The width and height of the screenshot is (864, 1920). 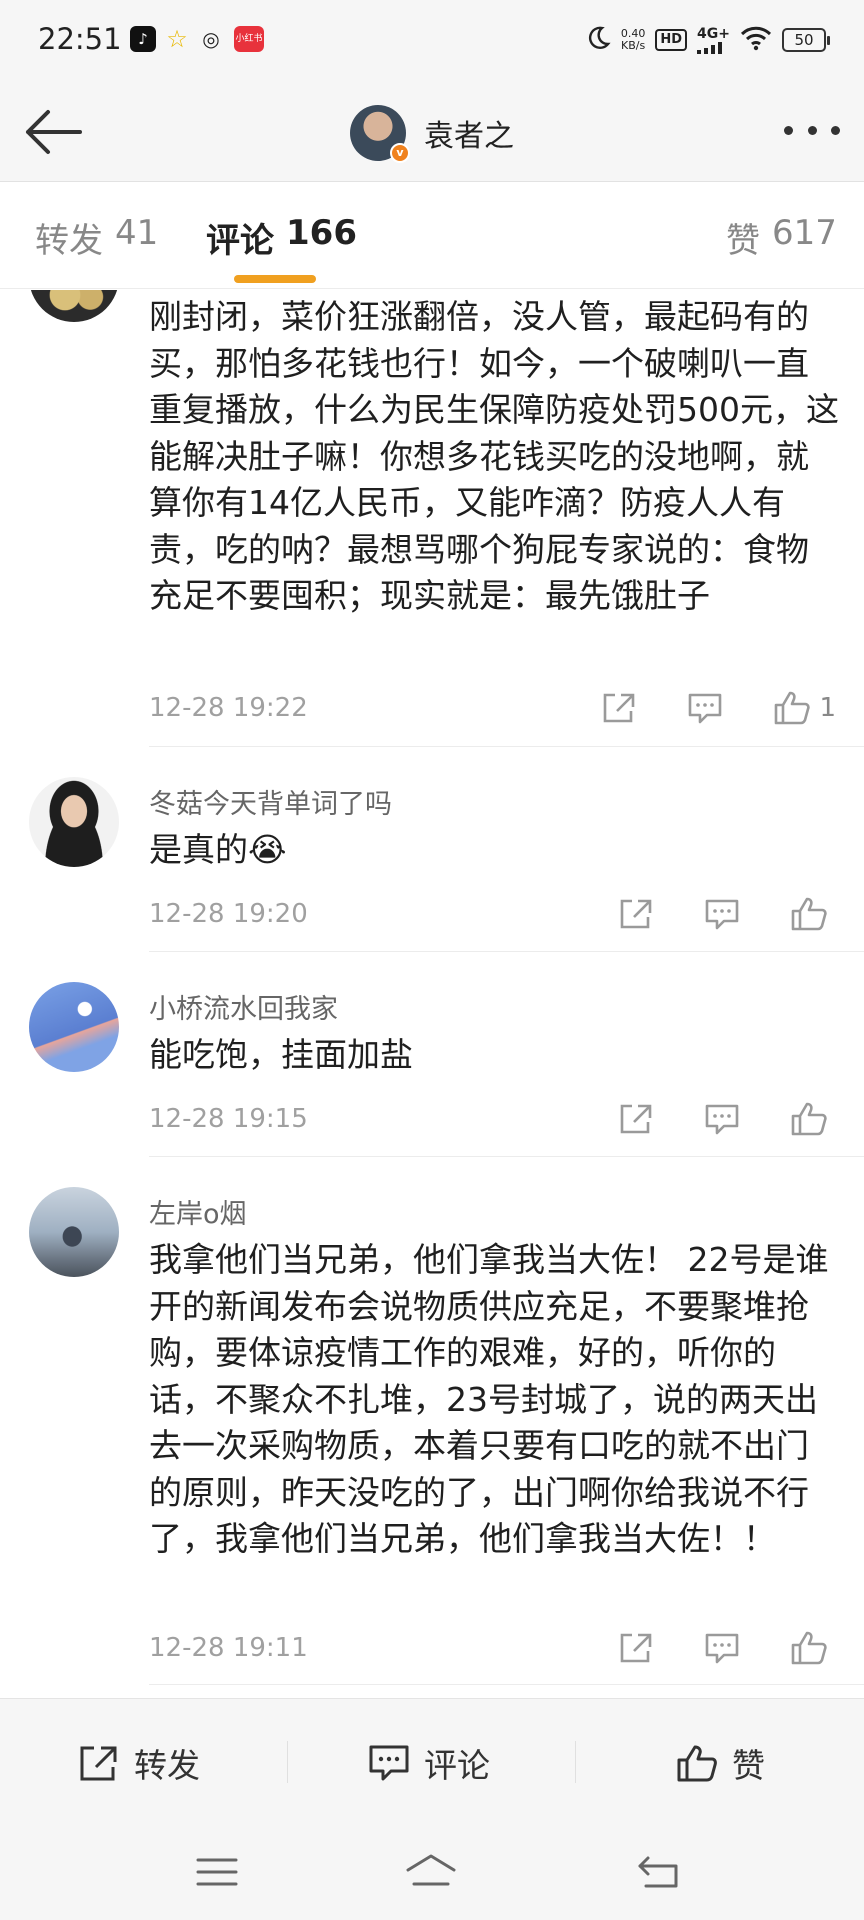 What do you see at coordinates (671, 40) in the screenshot?
I see `hd-badge: HD` at bounding box center [671, 40].